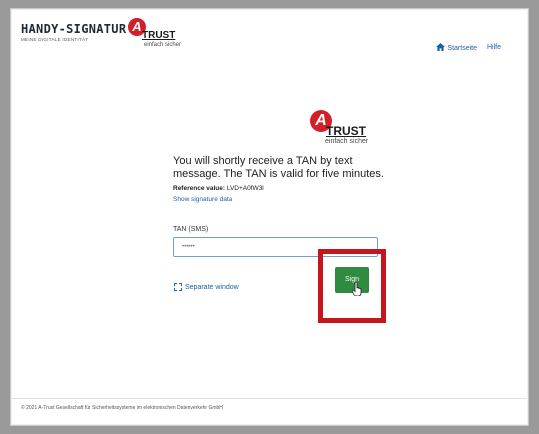  I want to click on a-trust-logo: A TRUST einfach sicher, so click(158, 33).